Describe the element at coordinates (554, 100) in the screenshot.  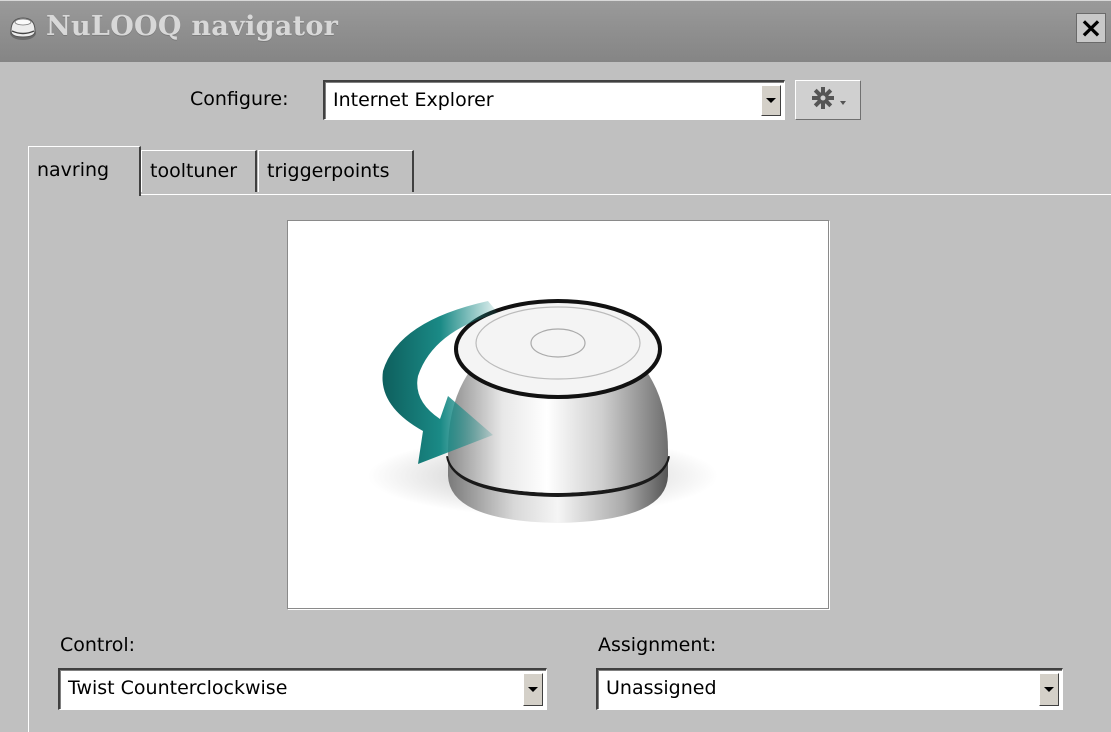
I see `configure-select: Internet Explorer` at that location.